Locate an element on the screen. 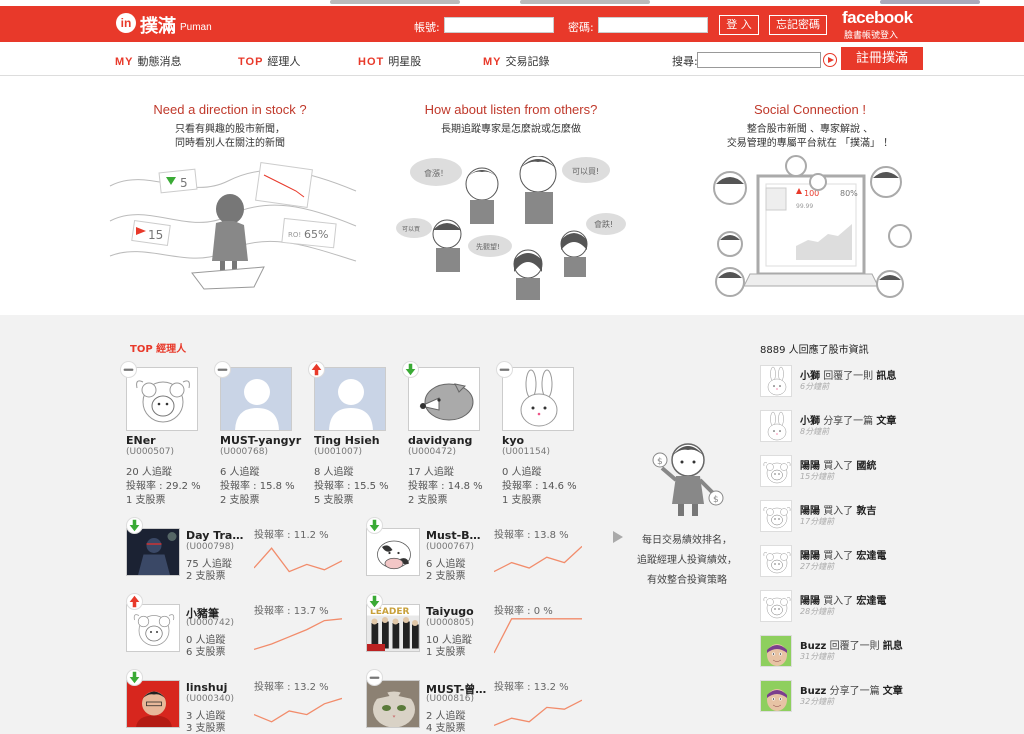 This screenshot has width=1024, height=734. feed-target: 國統 is located at coordinates (866, 466).